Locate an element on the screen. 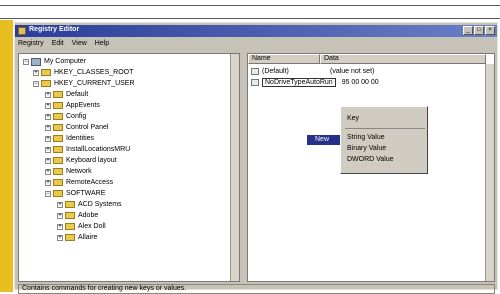 This screenshot has height=294, width=500. tree-item-acd-systems: + ACD Systems is located at coordinates (89, 204).